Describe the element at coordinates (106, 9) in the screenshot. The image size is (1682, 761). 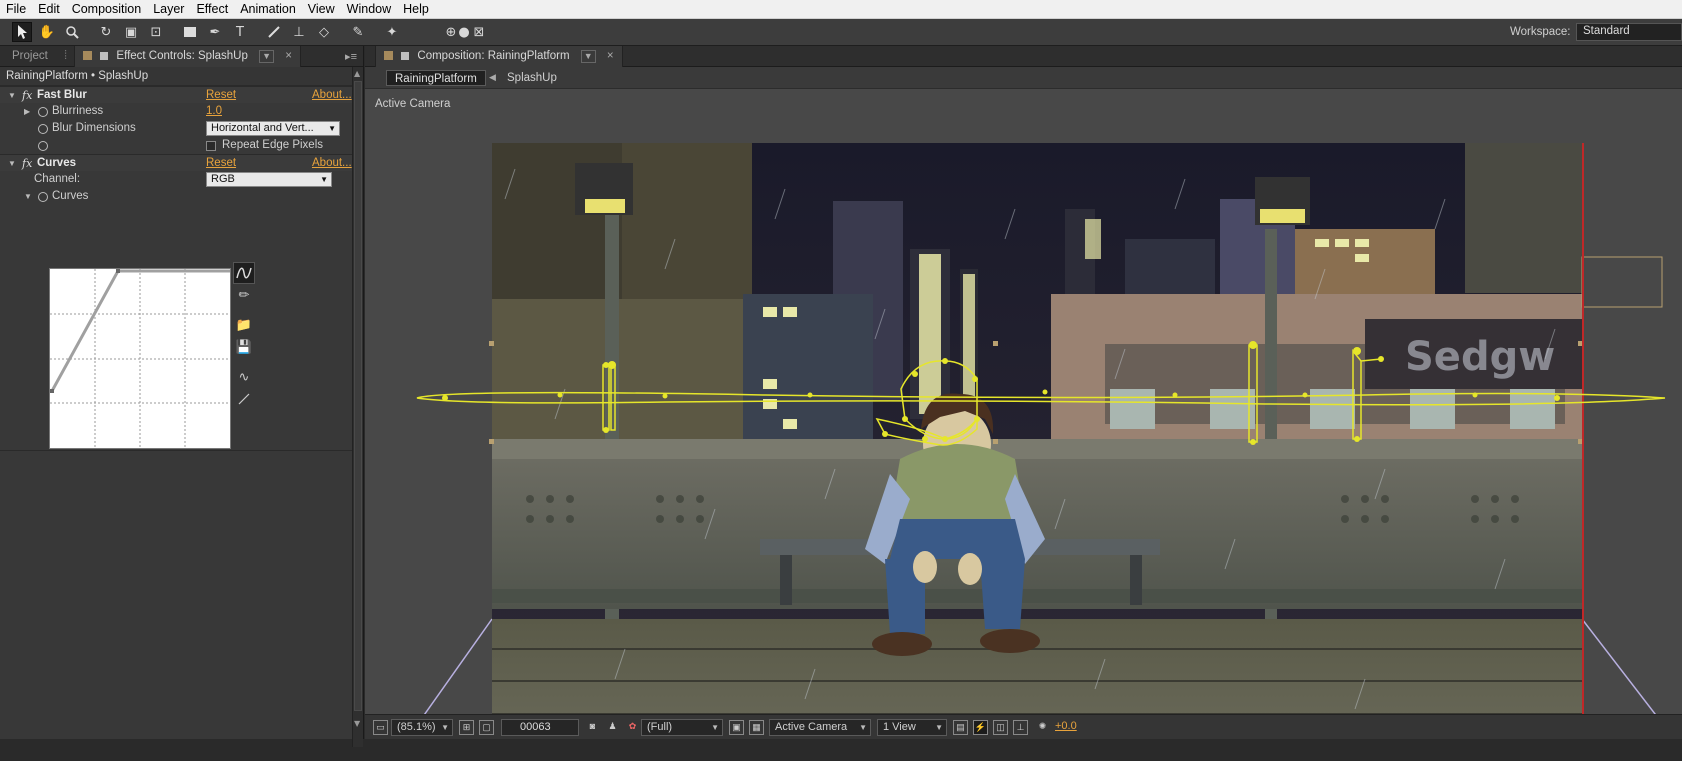
I see `menu-composition: Composition` at that location.